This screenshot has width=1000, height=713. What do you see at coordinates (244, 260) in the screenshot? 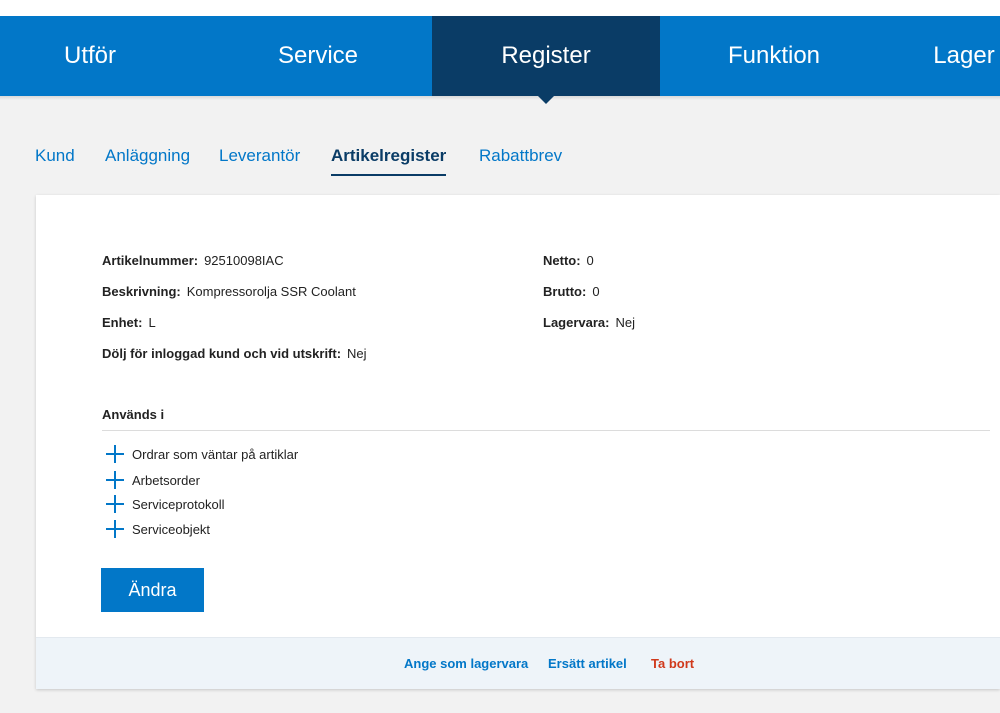
I see `article-number-value: 92510098IAC` at bounding box center [244, 260].